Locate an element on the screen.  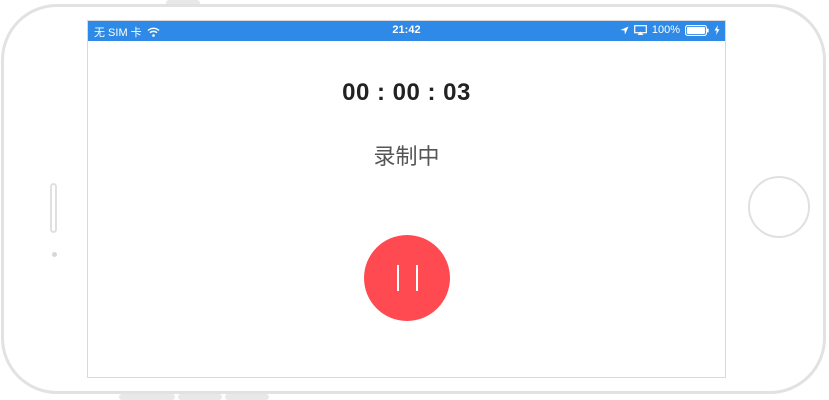
location-icon is located at coordinates (624, 30).